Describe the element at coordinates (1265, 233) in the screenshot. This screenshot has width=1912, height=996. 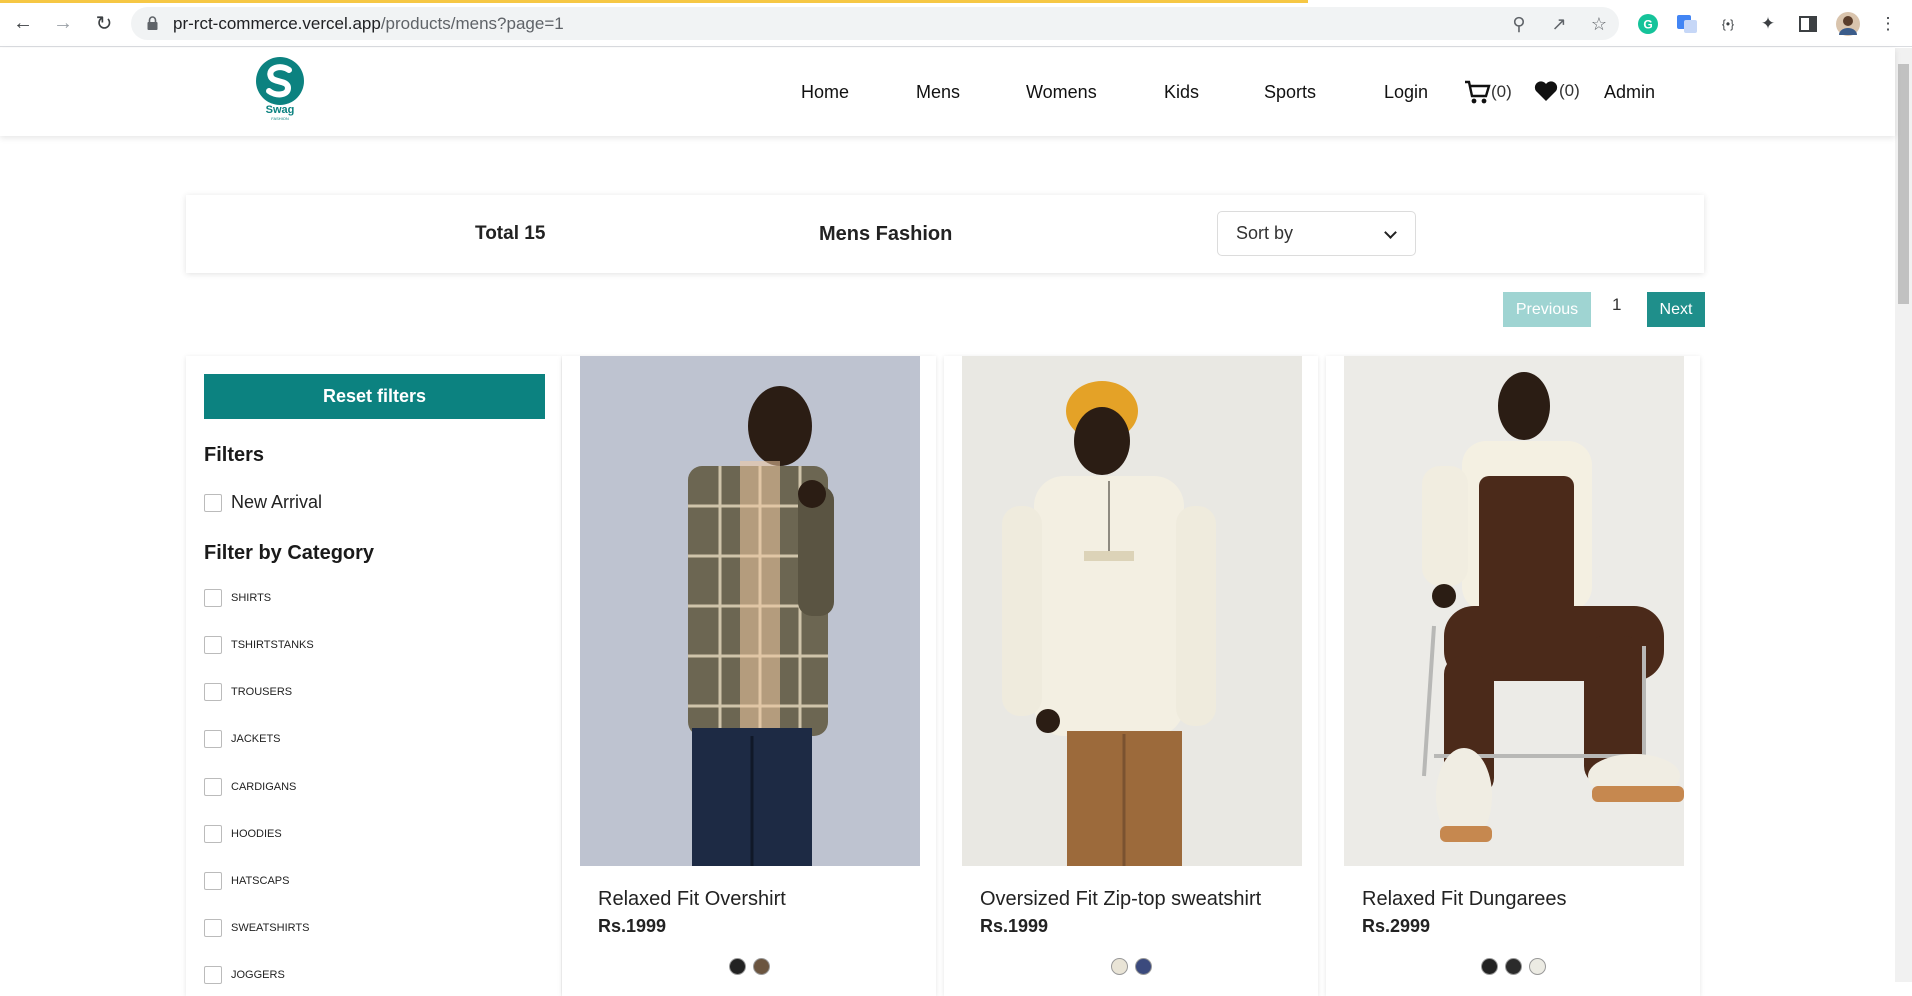
I see `sort-label: Sort by` at that location.